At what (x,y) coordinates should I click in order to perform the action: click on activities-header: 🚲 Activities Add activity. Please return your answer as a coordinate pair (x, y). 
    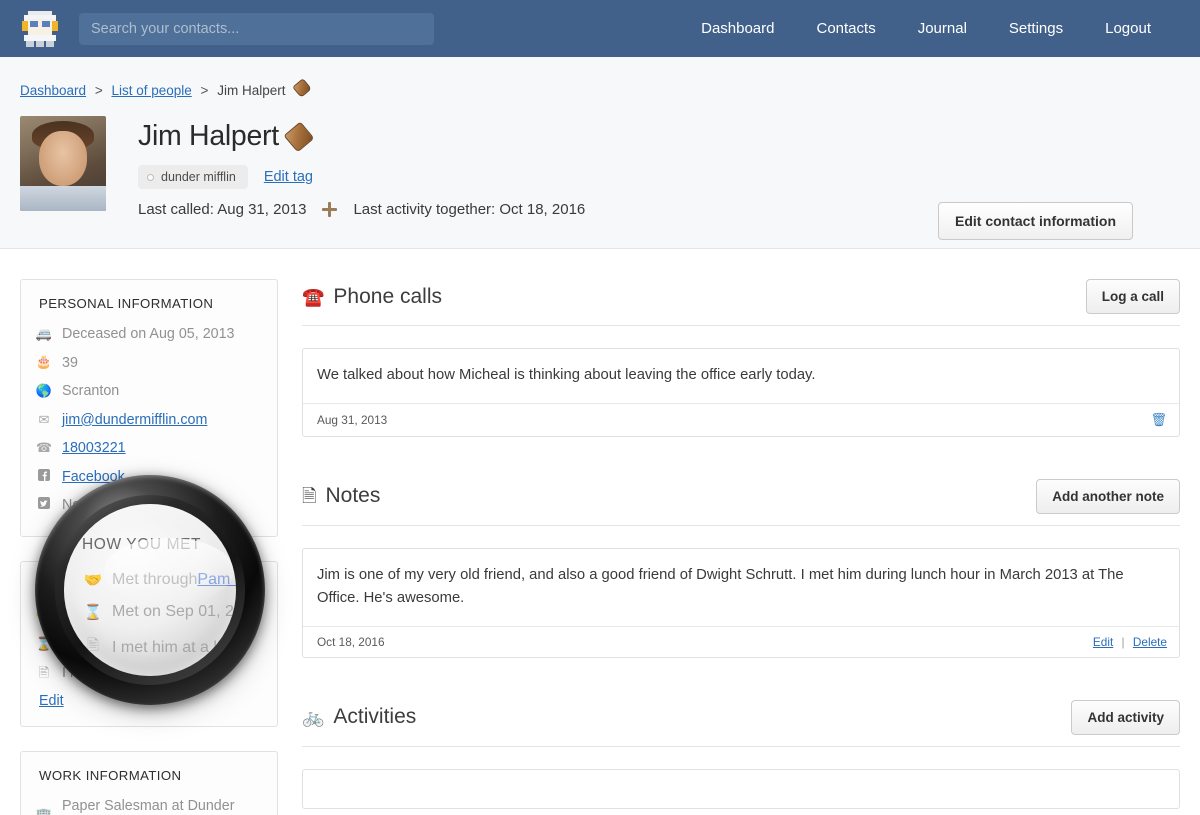
    Looking at the image, I should click on (741, 723).